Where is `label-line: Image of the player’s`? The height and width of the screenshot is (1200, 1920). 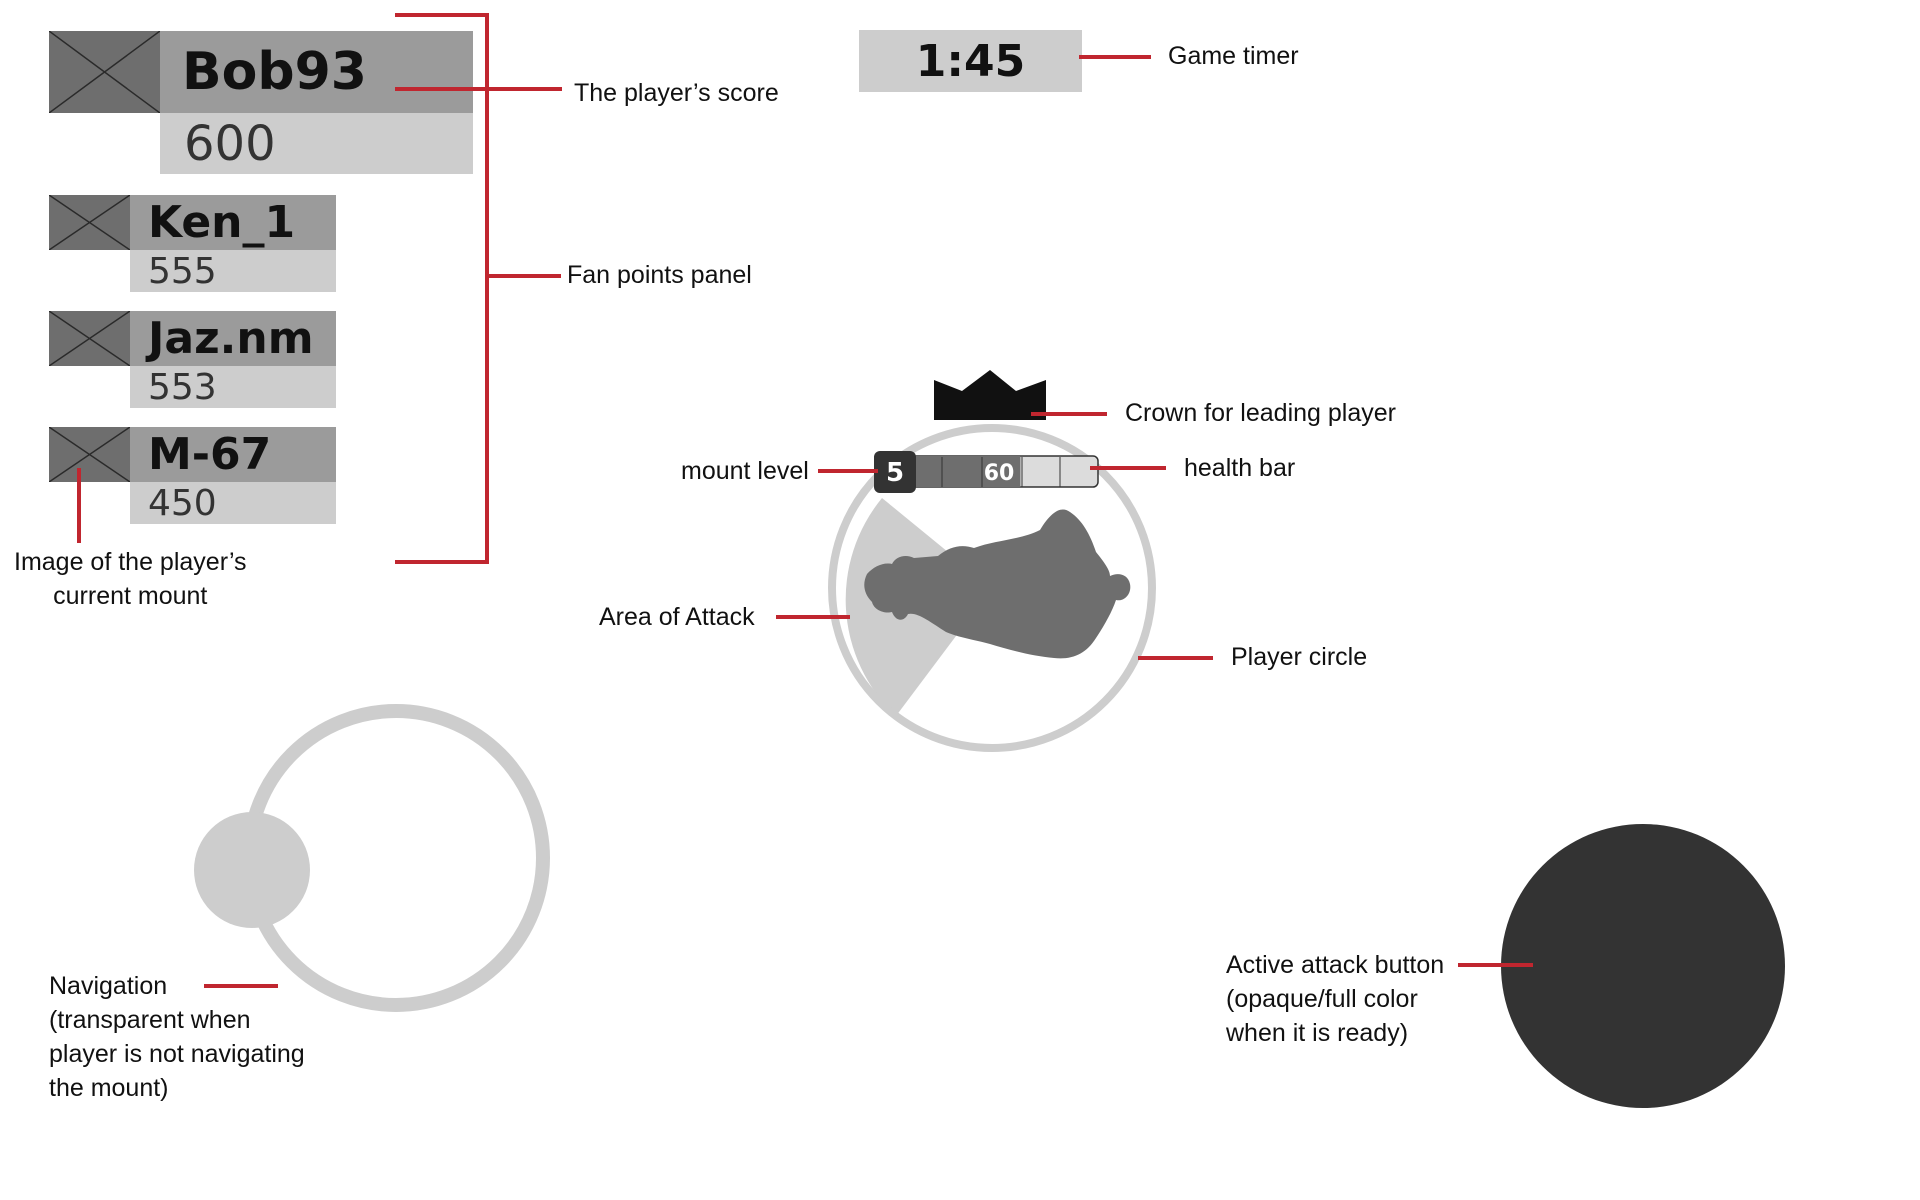 label-line: Image of the player’s is located at coordinates (130, 562).